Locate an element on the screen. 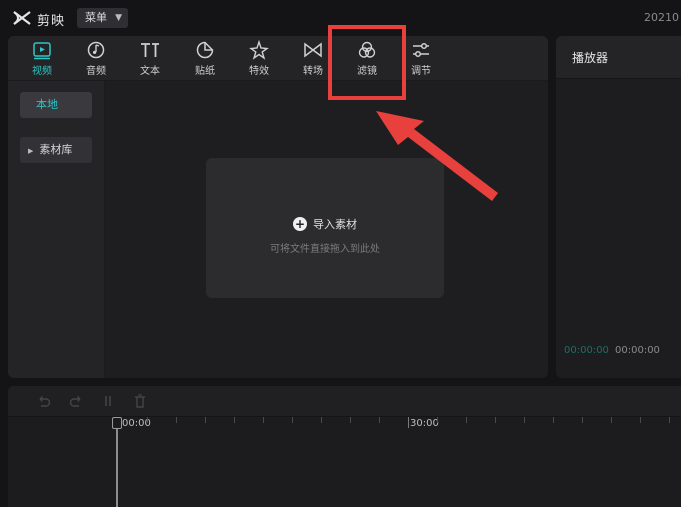  playhead-handle is located at coordinates (117, 423).